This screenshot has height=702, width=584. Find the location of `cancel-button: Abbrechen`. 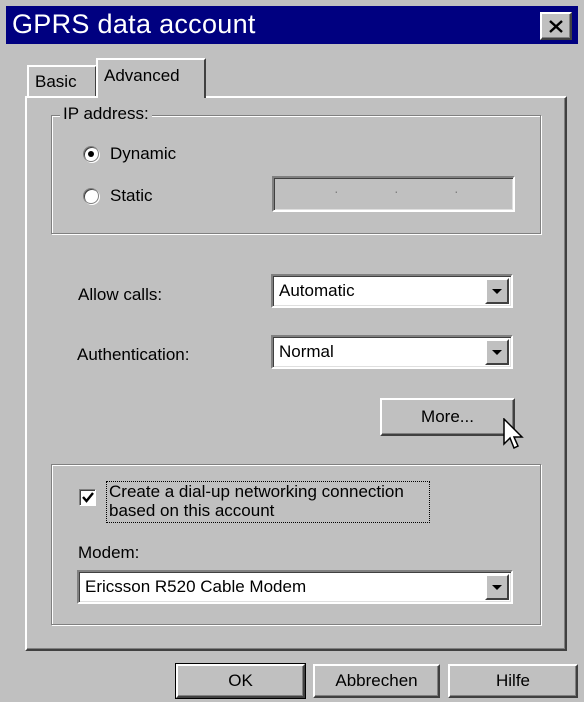

cancel-button: Abbrechen is located at coordinates (376, 681).